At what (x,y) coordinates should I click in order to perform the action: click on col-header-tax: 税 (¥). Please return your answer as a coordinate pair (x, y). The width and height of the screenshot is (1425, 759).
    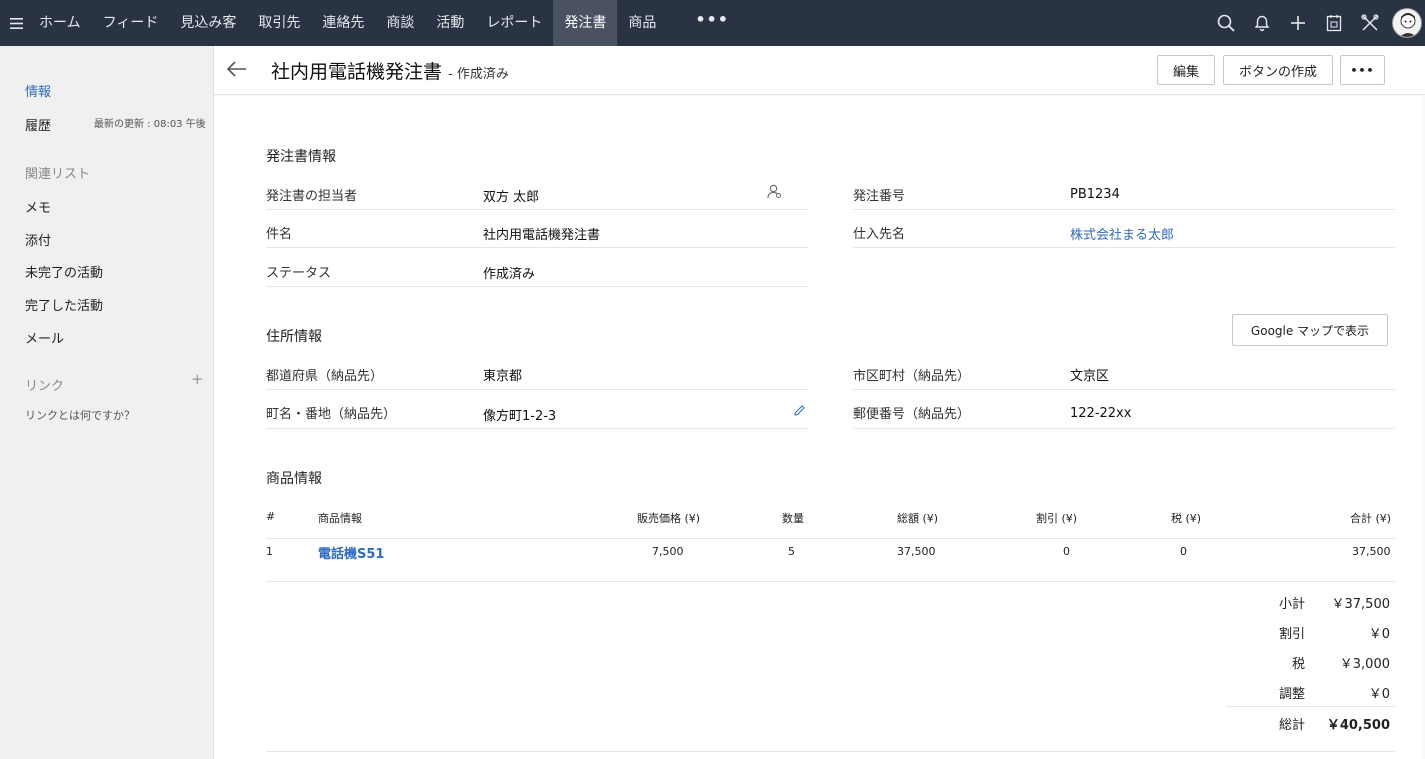
    Looking at the image, I should click on (1186, 518).